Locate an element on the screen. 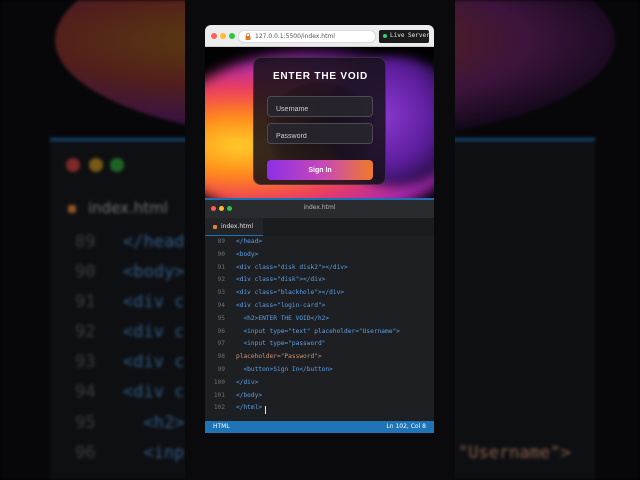  tab-index-html: index.html is located at coordinates (234, 227).